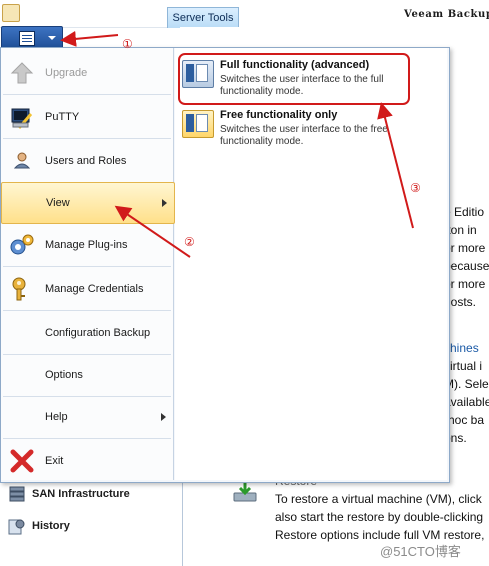 The image size is (489, 566). What do you see at coordinates (56, 417) in the screenshot?
I see `menu-item-label: Help` at bounding box center [56, 417].